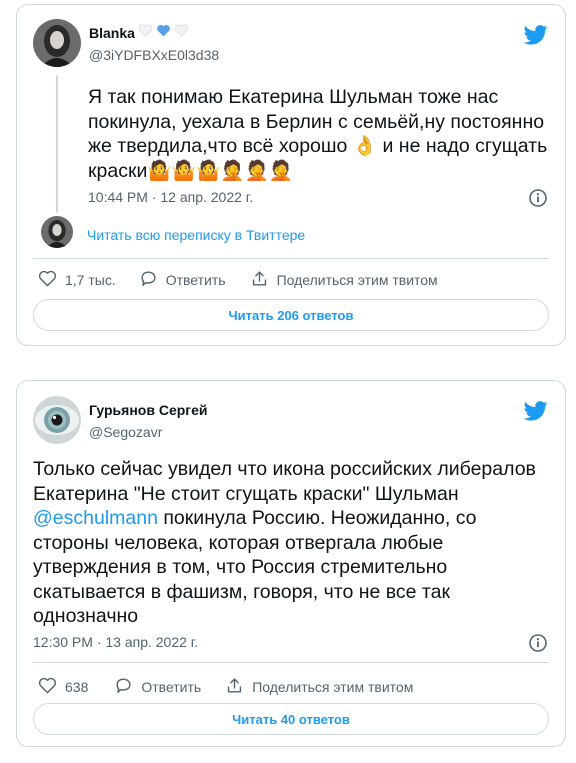 The image size is (576, 763). Describe the element at coordinates (90, 280) in the screenshot. I see `like-count: 1,7 тыс.` at that location.